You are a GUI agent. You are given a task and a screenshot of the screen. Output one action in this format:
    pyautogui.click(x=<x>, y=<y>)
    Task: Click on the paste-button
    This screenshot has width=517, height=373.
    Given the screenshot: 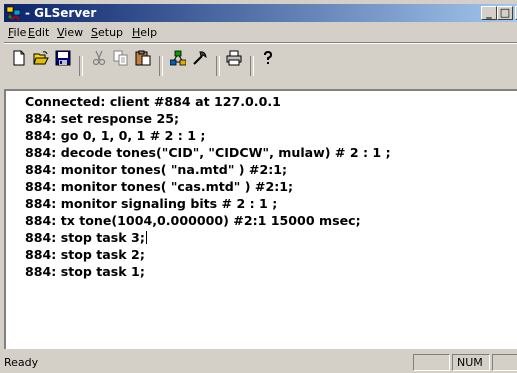 What is the action you would take?
    pyautogui.click(x=143, y=58)
    